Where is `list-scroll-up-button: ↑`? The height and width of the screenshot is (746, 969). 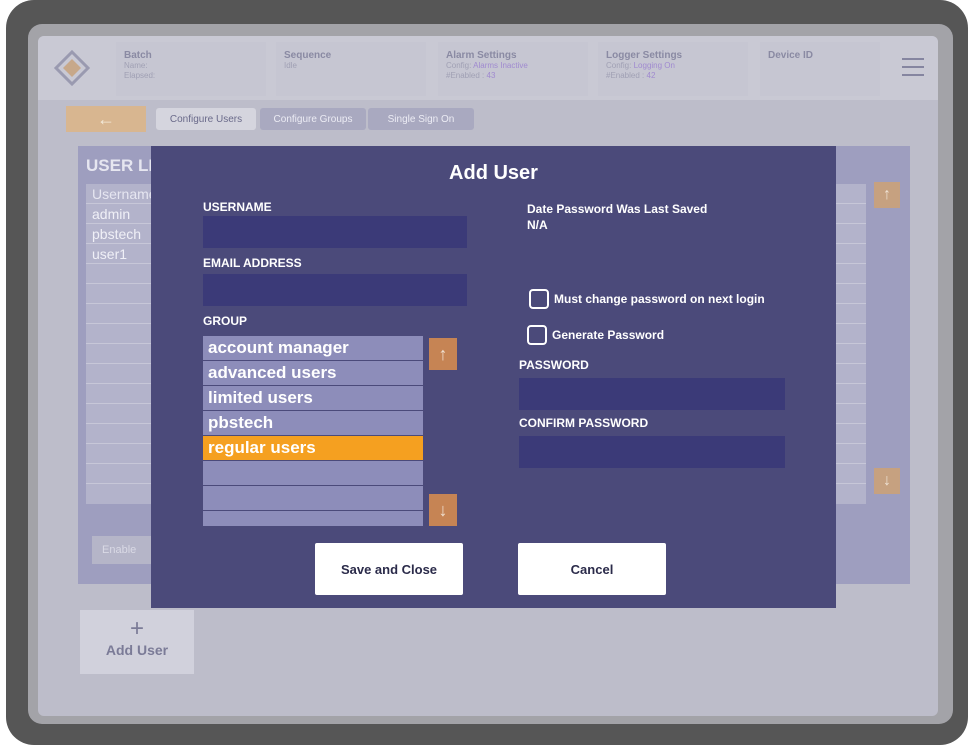 list-scroll-up-button: ↑ is located at coordinates (887, 195).